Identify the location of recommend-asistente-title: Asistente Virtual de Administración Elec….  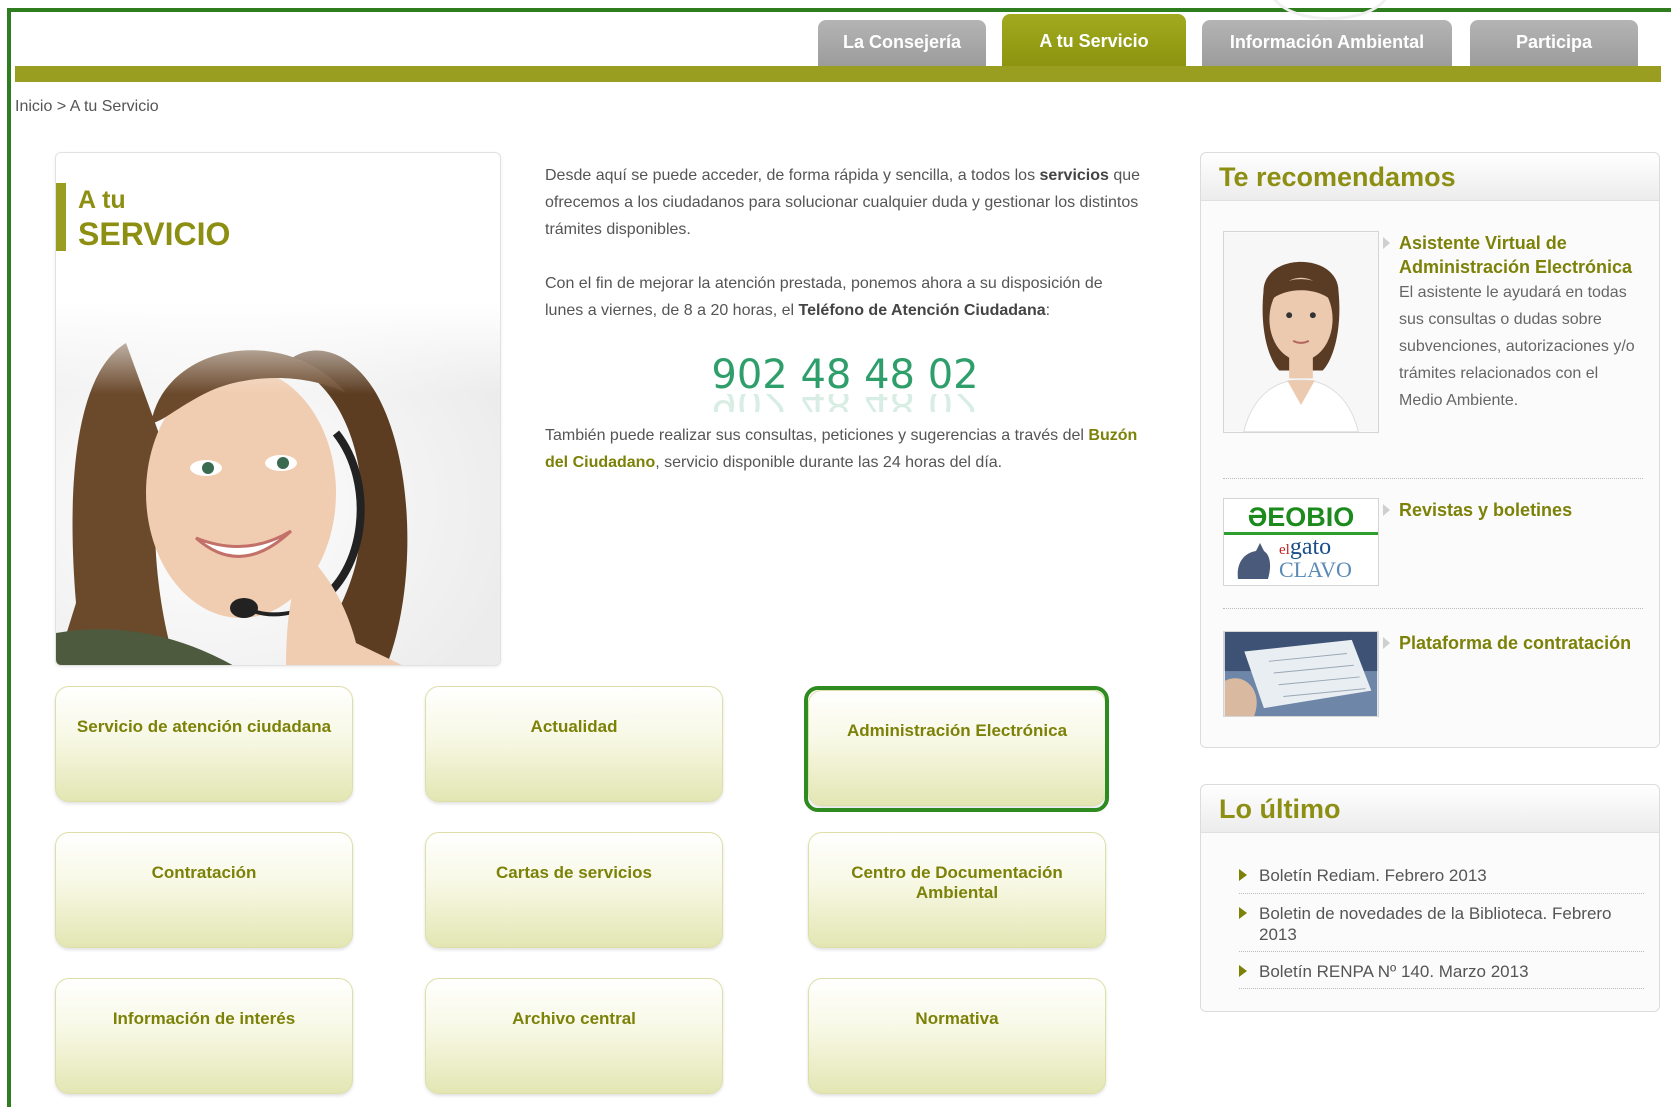
(1513, 255).